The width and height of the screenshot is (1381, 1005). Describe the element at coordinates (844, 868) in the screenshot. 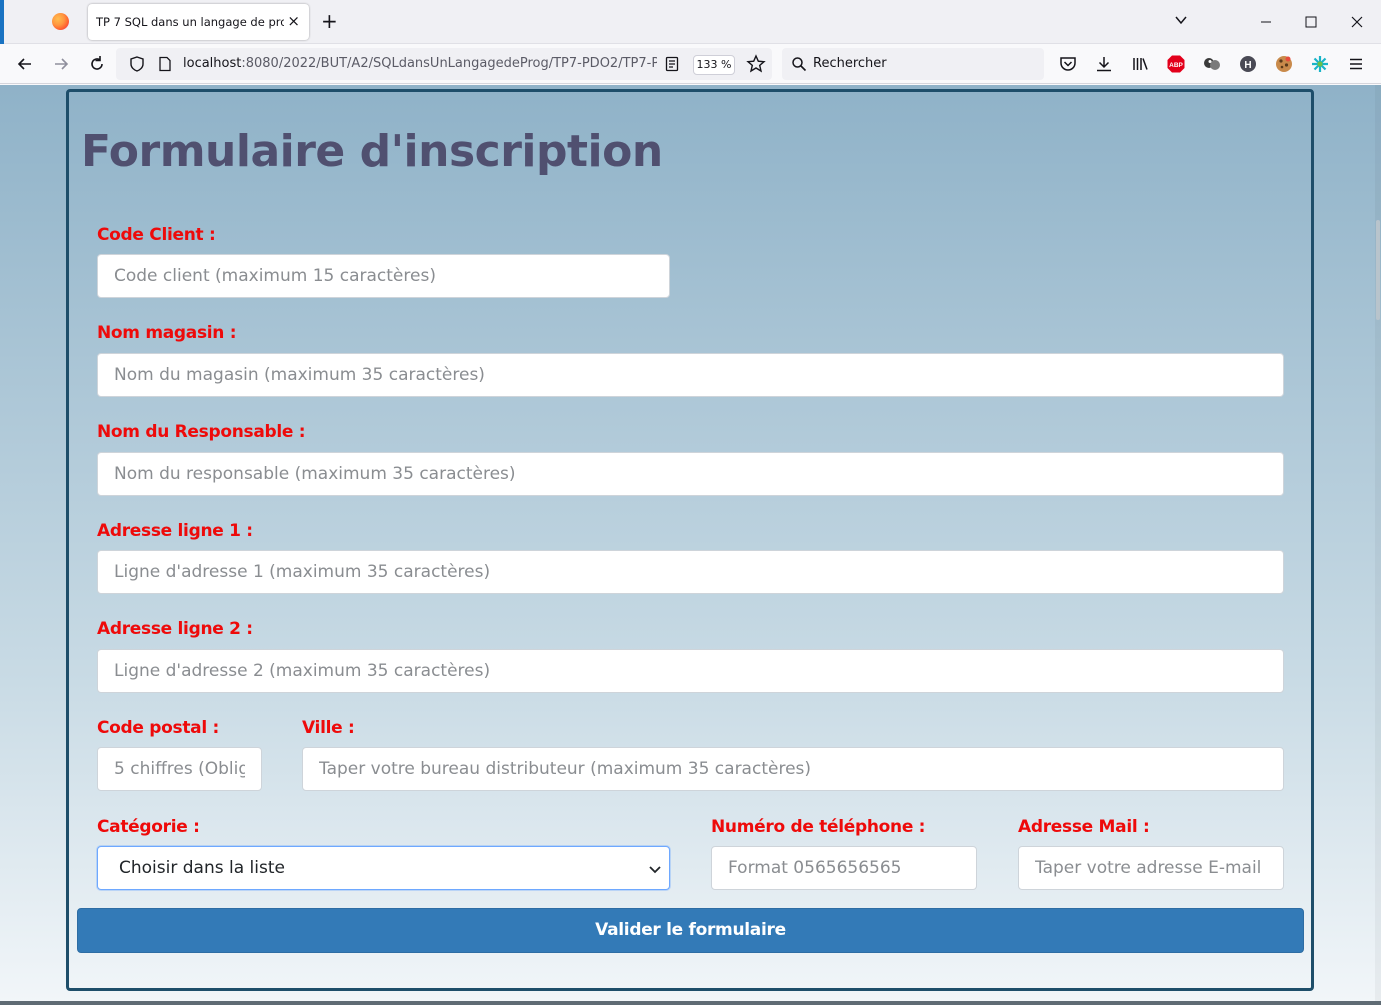

I see `telephone-input` at that location.